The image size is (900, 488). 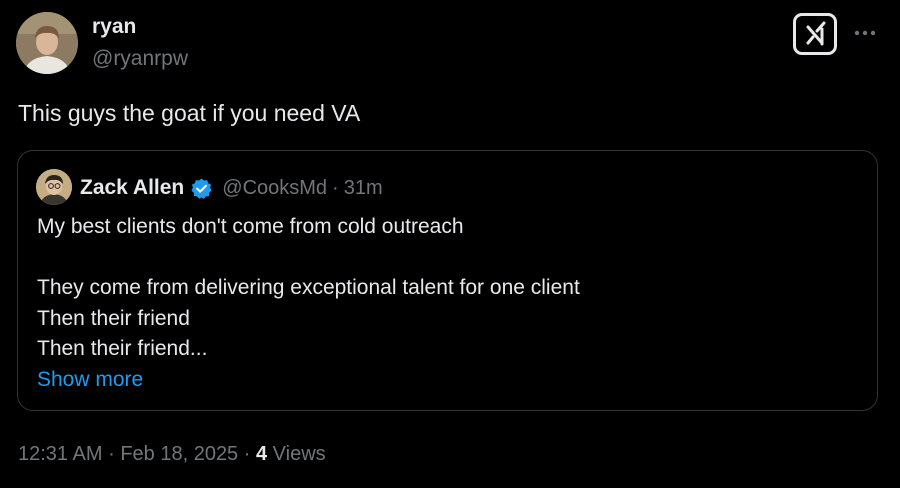 I want to click on quoted-header: Zack Allen @CooksMd · 31m, so click(x=231, y=188).